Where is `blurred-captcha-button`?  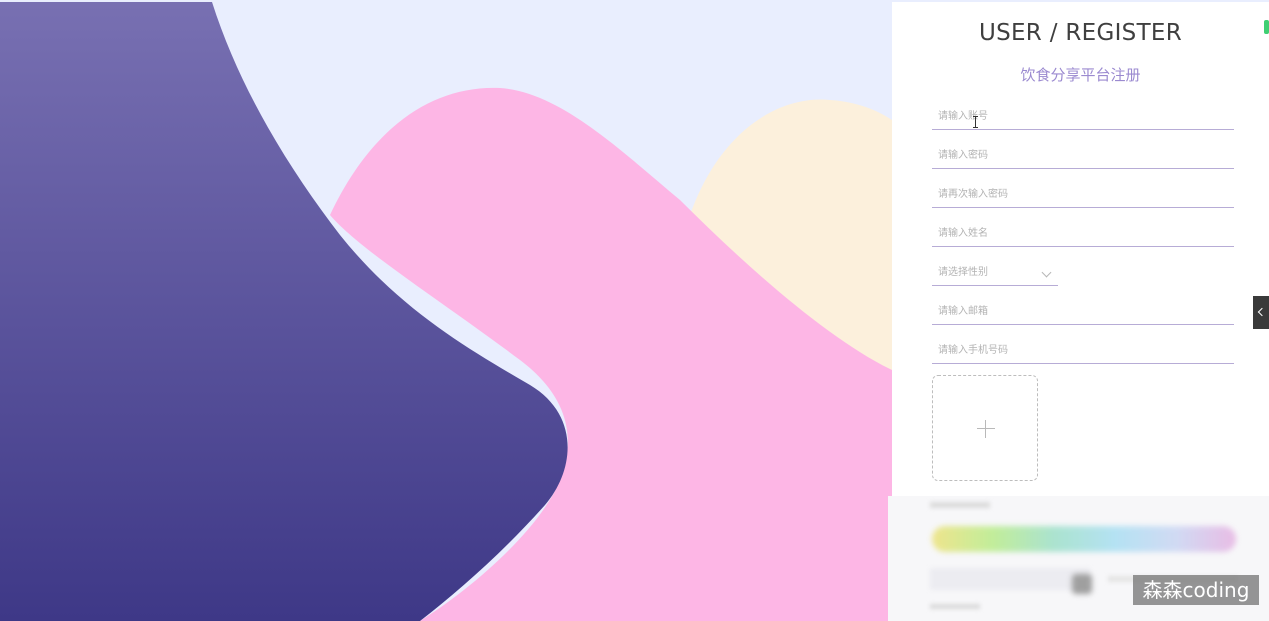
blurred-captcha-button is located at coordinates (1082, 584).